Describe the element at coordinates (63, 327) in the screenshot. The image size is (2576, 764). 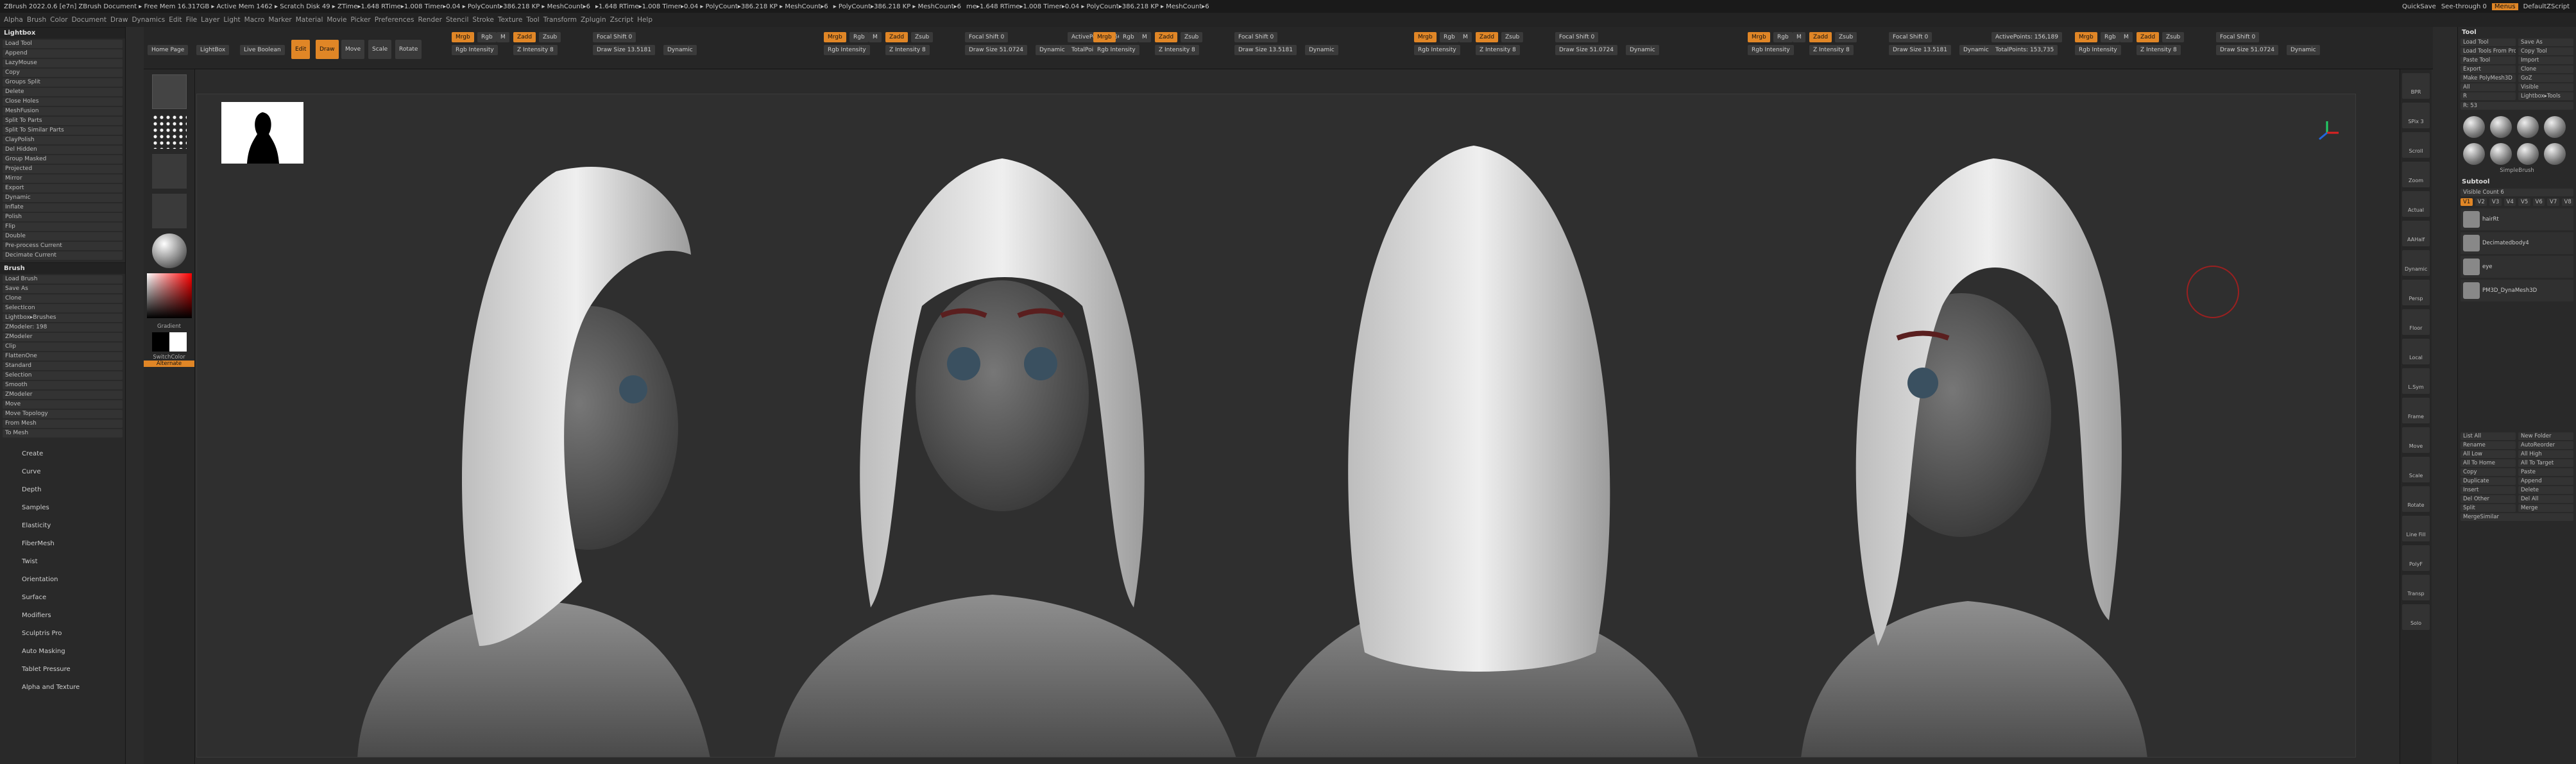
I see `brush-zmodeler-198-5: ZModeler: 198` at that location.